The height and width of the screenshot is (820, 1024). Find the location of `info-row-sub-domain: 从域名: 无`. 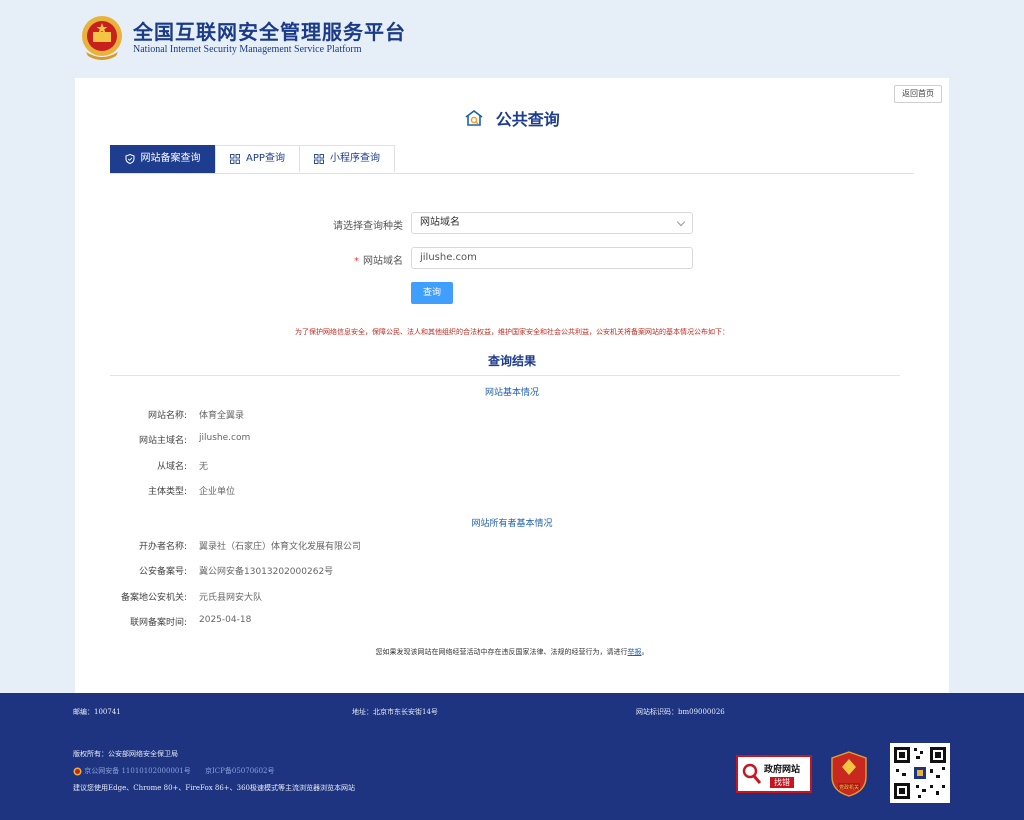

info-row-sub-domain: 从域名: 无 is located at coordinates (512, 466).